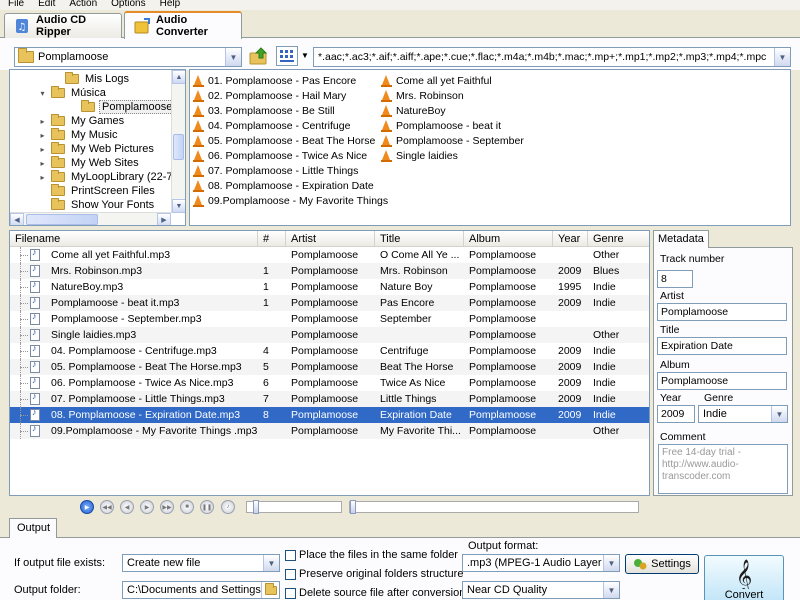 The image size is (800, 600). Describe the element at coordinates (353, 507) in the screenshot. I see `seek-slider-knob` at that location.